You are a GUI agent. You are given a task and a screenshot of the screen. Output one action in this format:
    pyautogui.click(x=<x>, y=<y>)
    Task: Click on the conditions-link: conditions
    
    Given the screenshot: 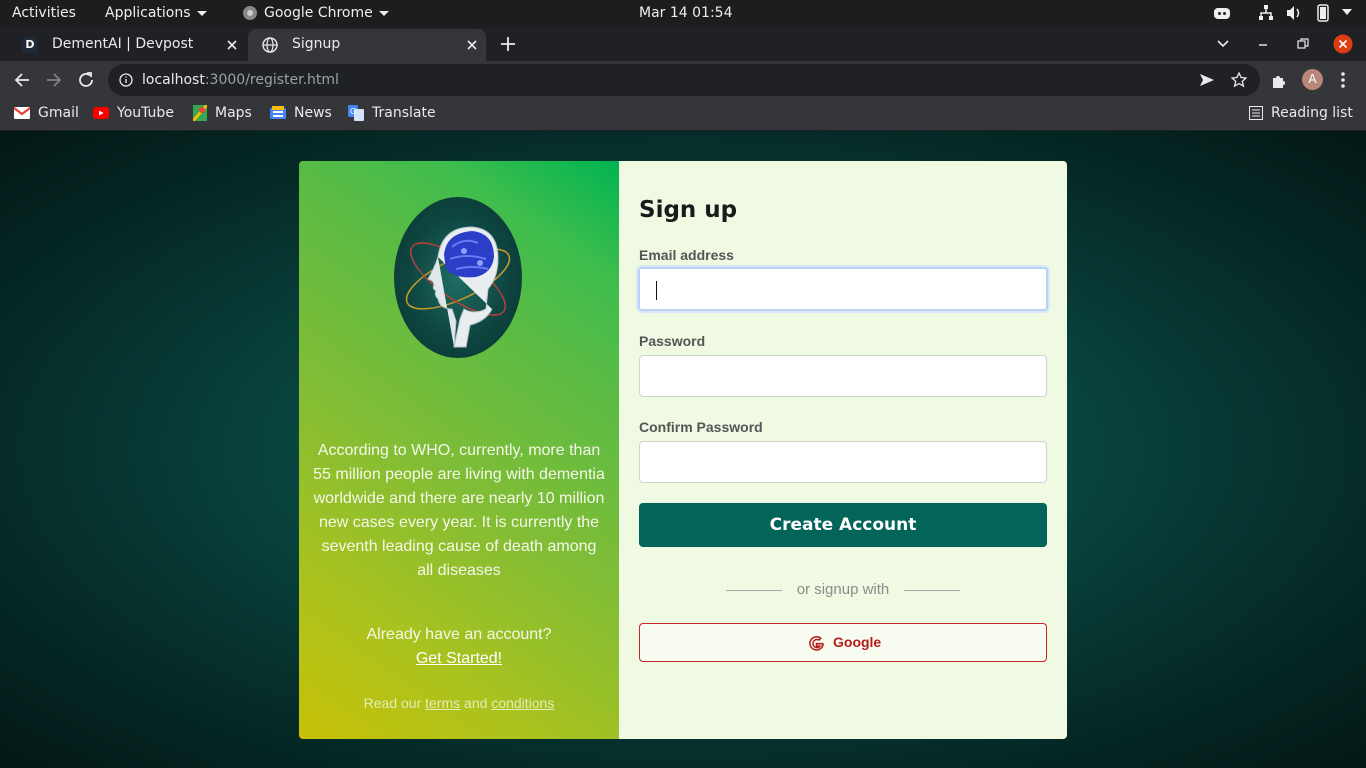 What is the action you would take?
    pyautogui.click(x=522, y=703)
    